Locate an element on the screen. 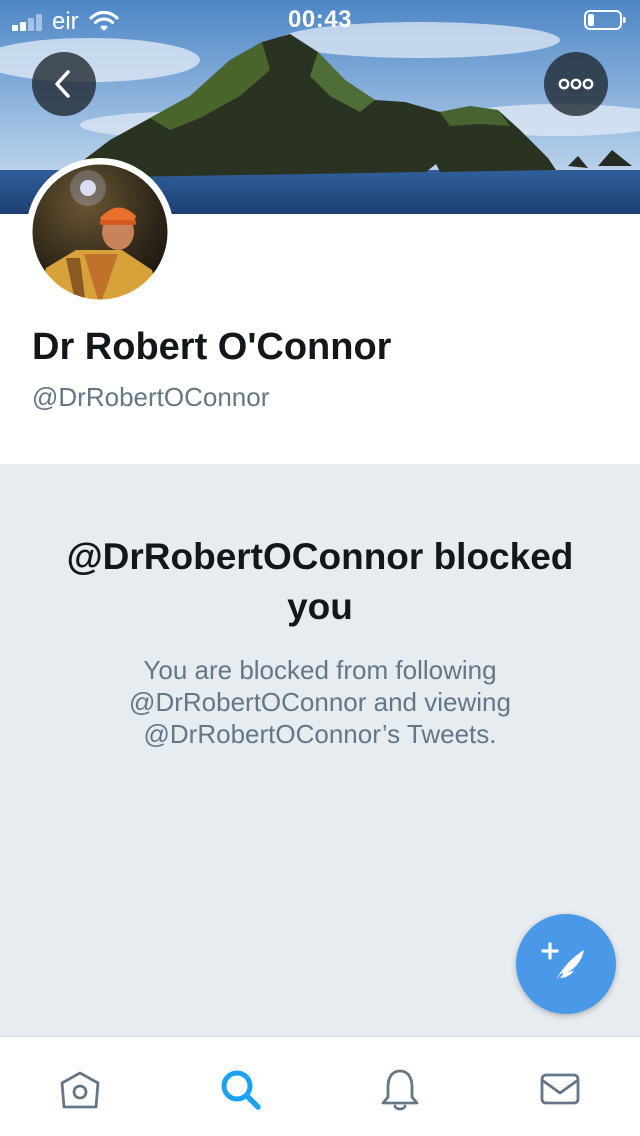 This screenshot has height=1136, width=640. tab-home is located at coordinates (80, 1089).